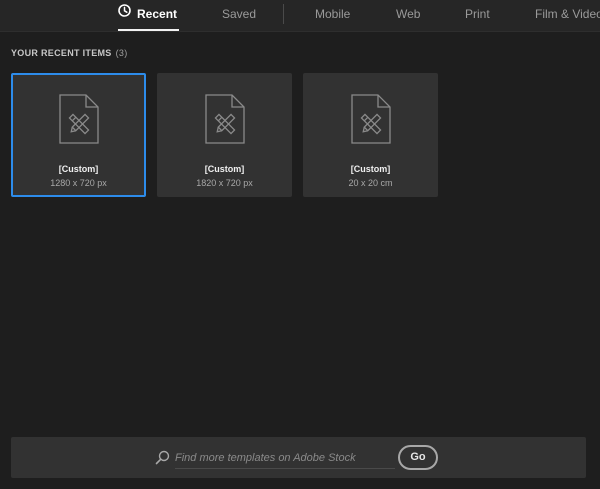  What do you see at coordinates (418, 457) in the screenshot?
I see `go-button: Go` at bounding box center [418, 457].